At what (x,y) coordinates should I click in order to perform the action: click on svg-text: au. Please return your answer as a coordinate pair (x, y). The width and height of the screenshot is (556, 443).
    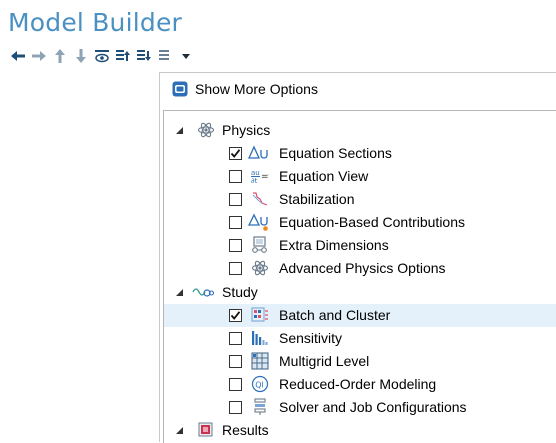
    Looking at the image, I should click on (255, 173).